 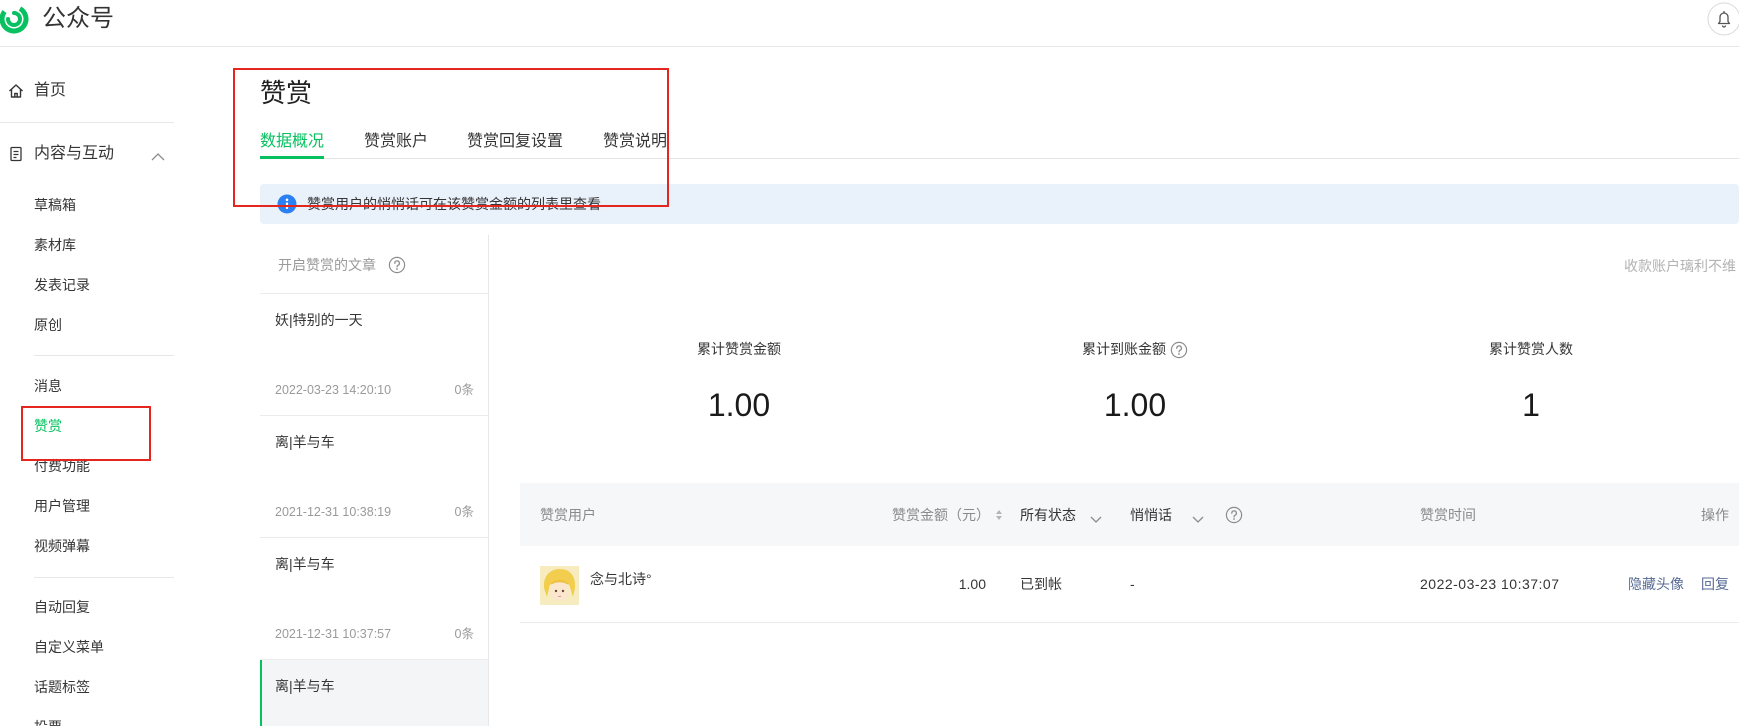 I want to click on reward-time: 2022-03-23 10:37:07, so click(x=1490, y=584).